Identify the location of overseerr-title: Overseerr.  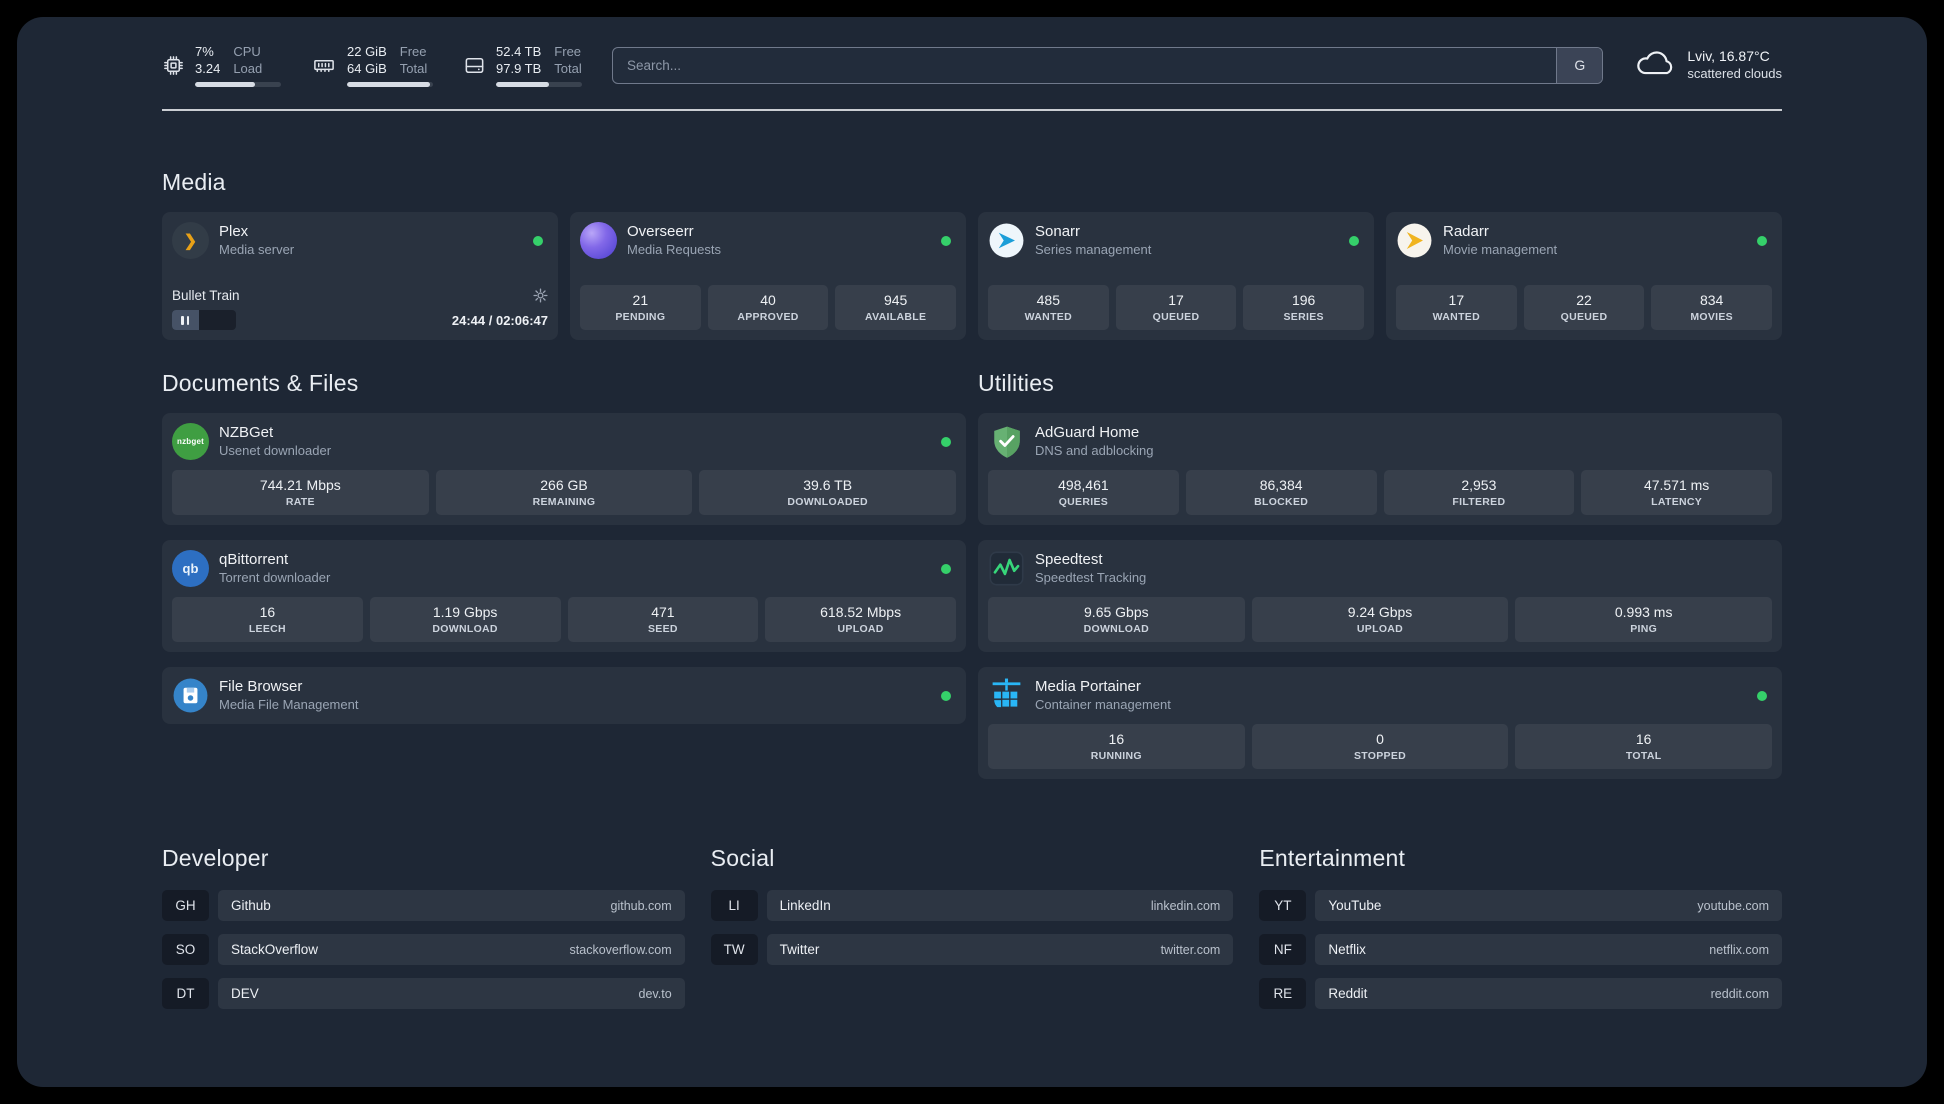
(660, 231).